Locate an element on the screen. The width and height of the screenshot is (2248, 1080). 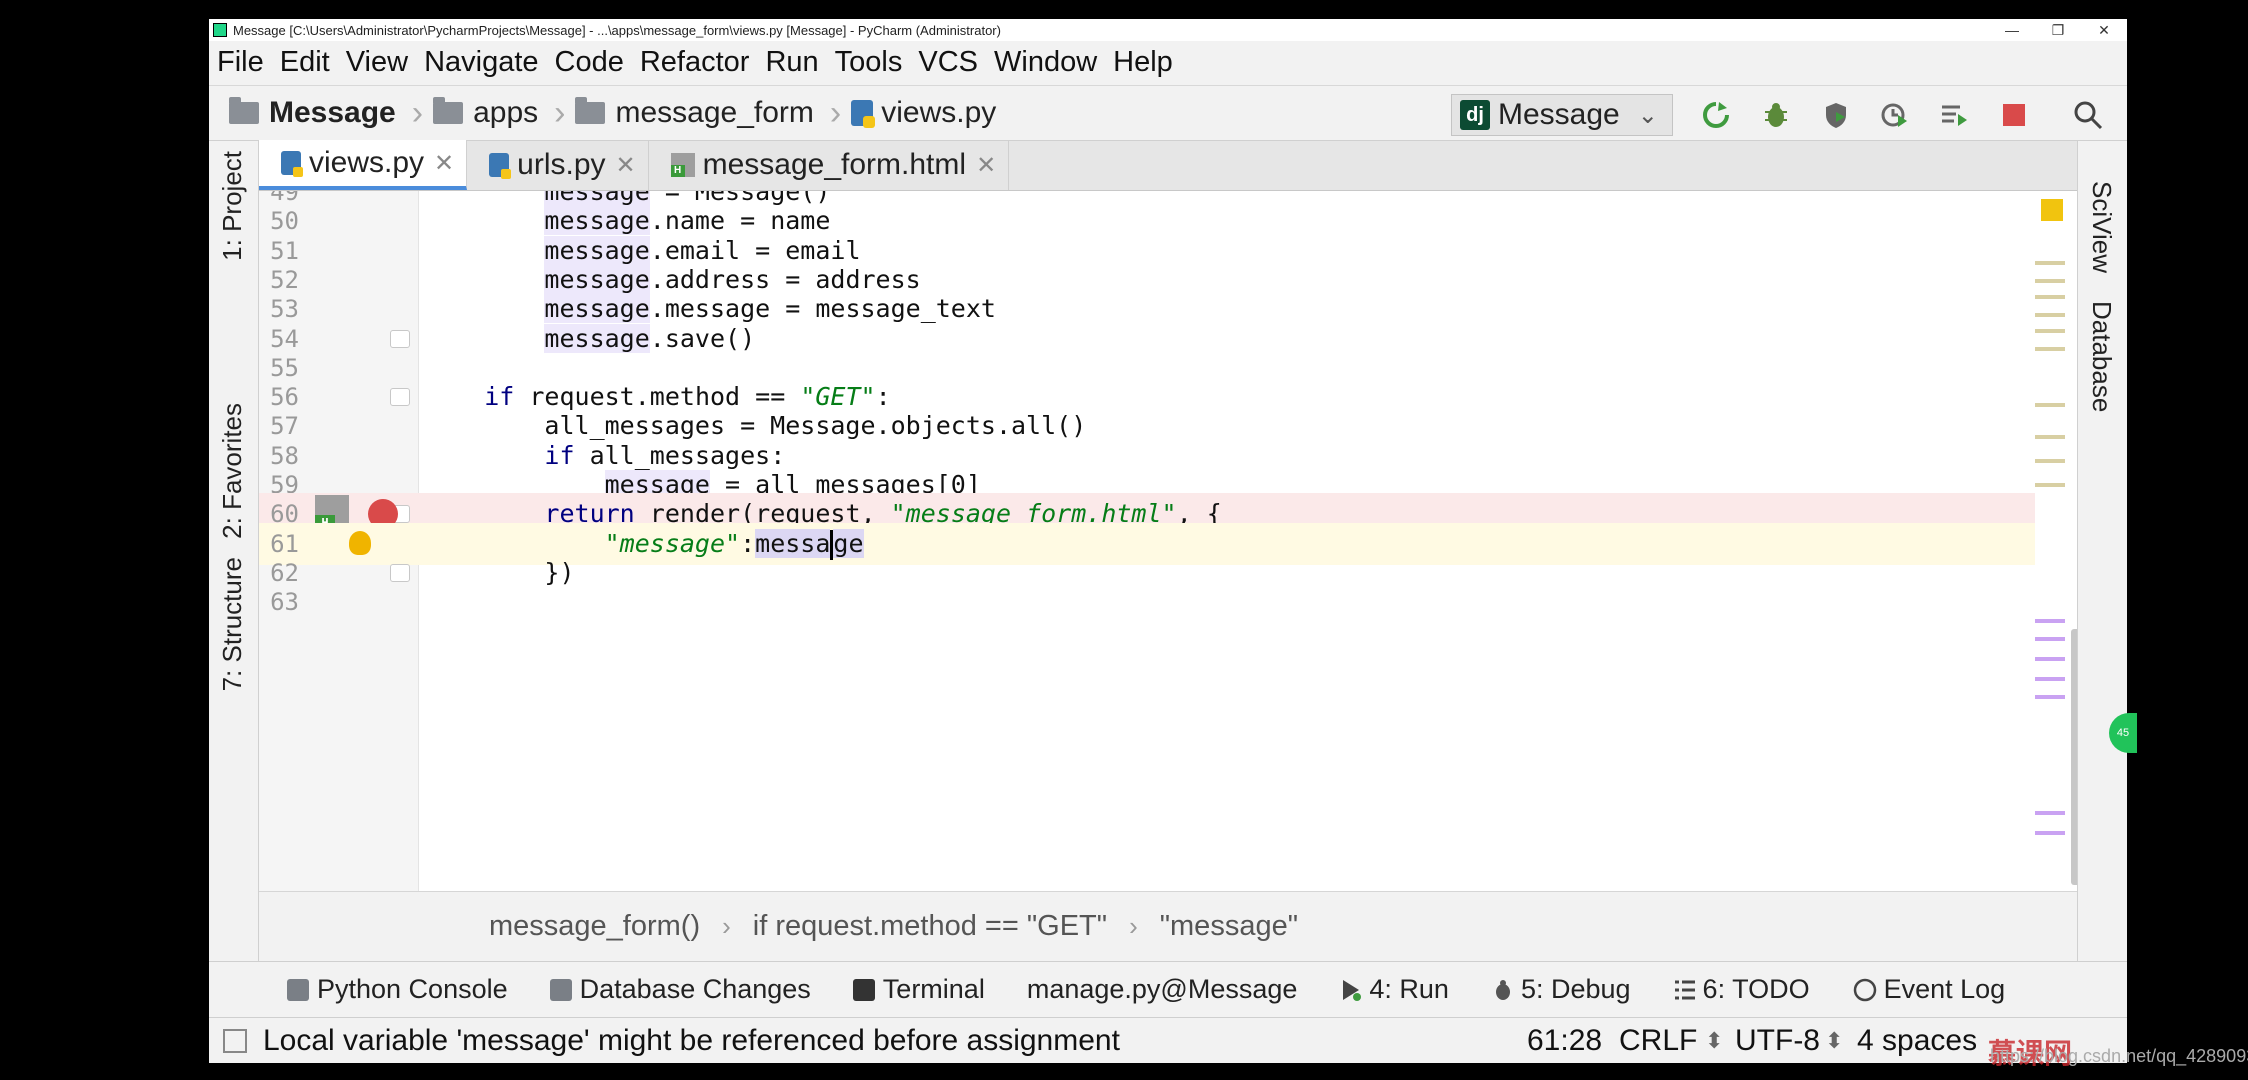
file-encoding: UTF-8 is located at coordinates (1777, 1040).